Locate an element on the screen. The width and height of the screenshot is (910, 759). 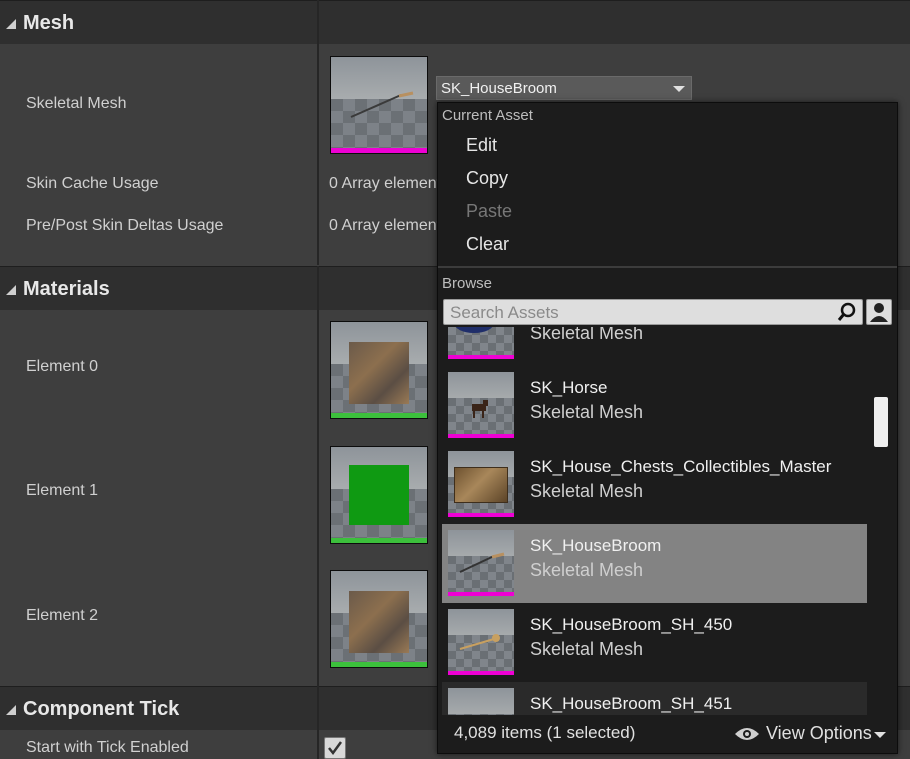
element-0-label: Element 0 is located at coordinates (62, 366).